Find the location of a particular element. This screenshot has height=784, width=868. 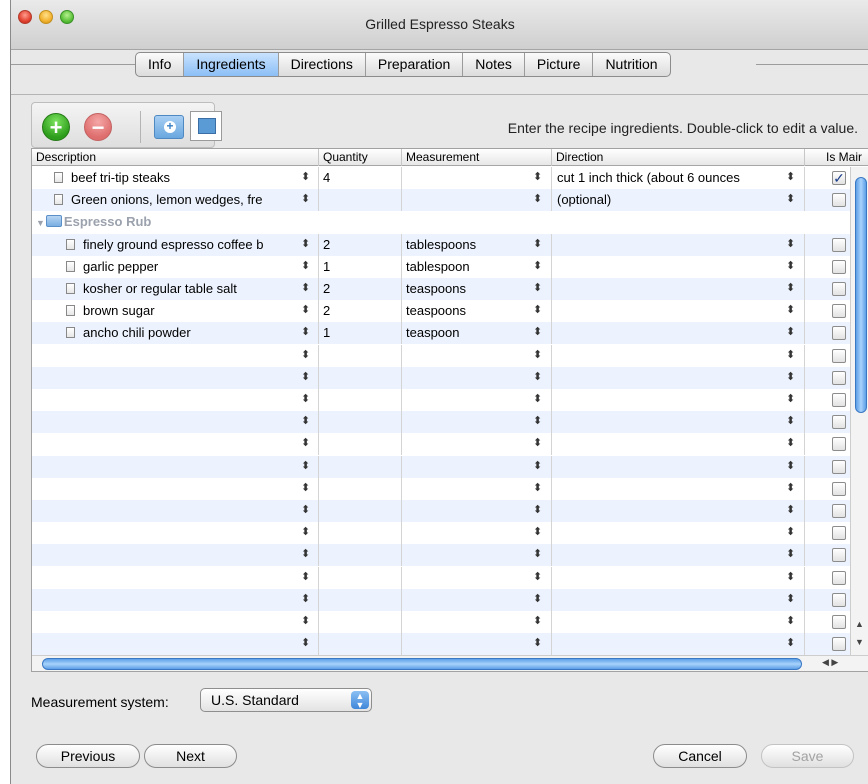

scroll-up-arrow-icon: ▲ is located at coordinates (859, 624).